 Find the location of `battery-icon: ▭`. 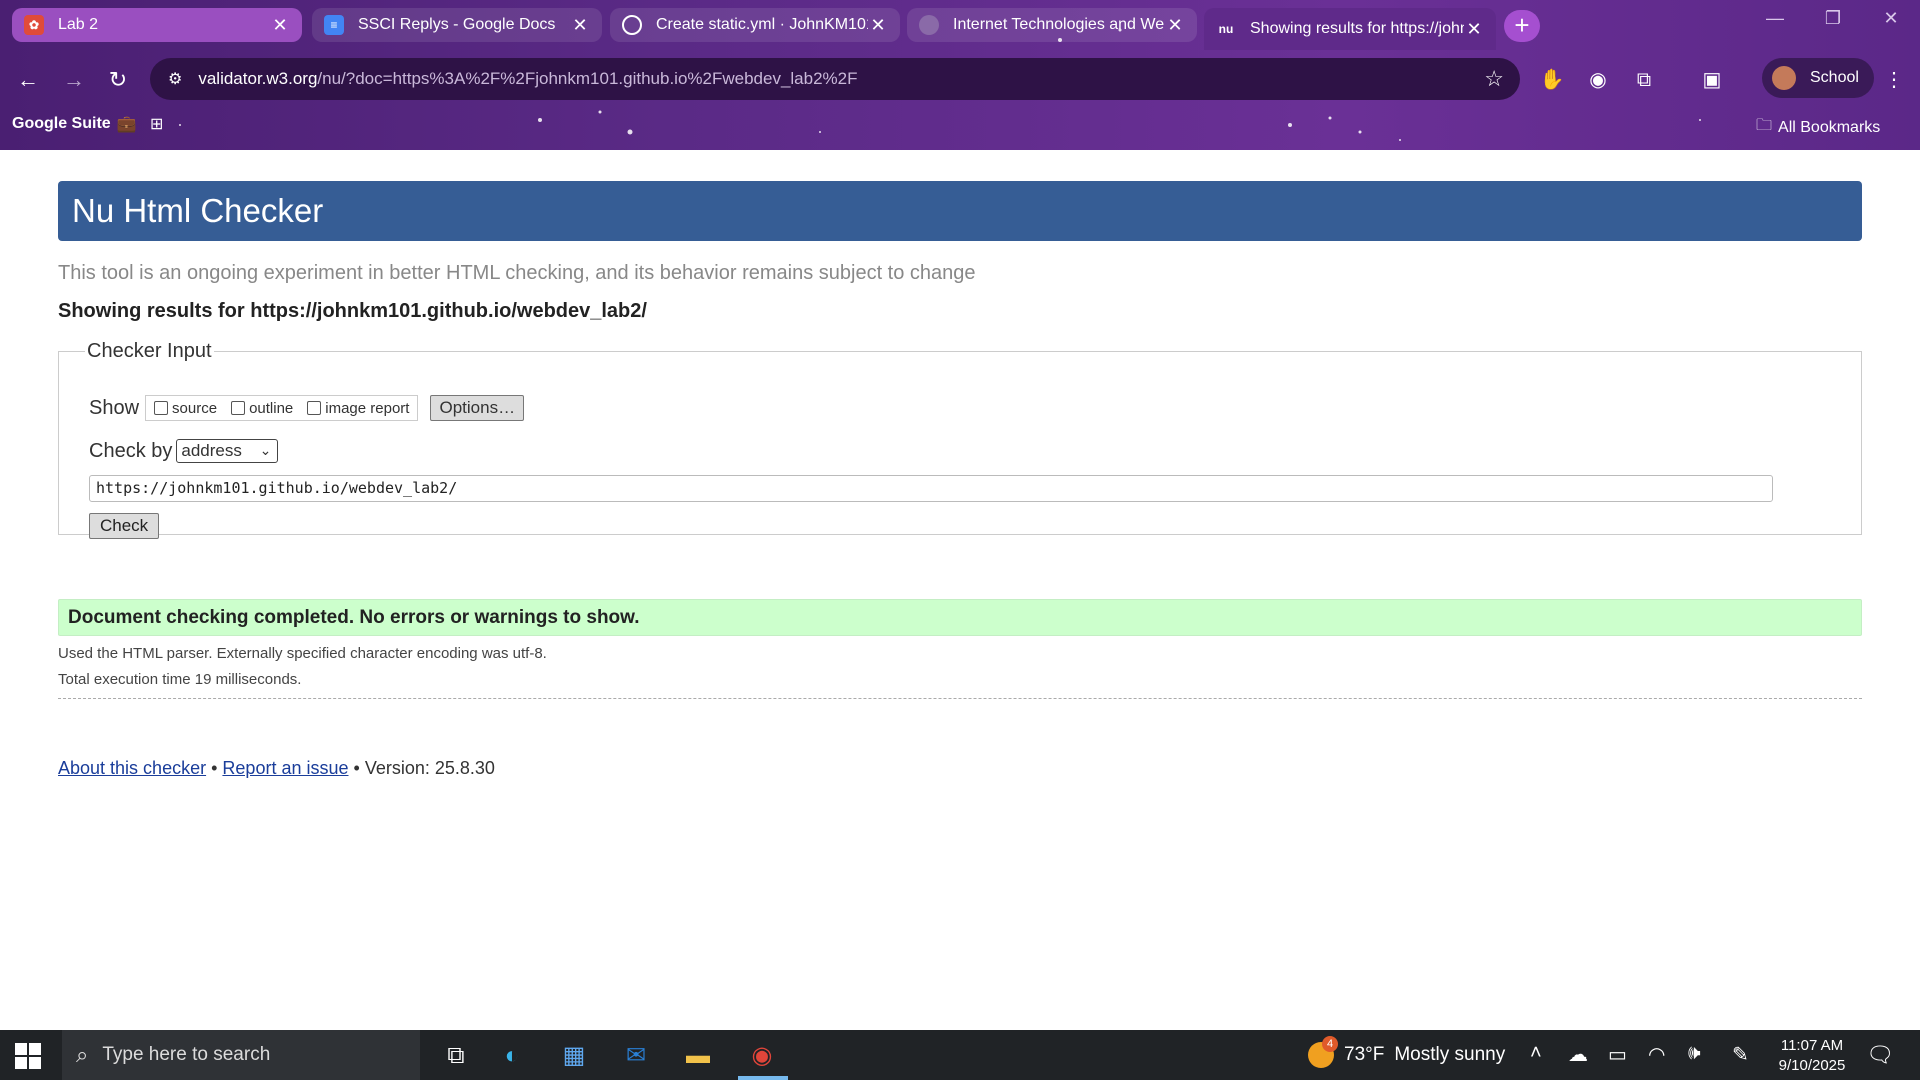

battery-icon: ▭ is located at coordinates (1617, 1054).